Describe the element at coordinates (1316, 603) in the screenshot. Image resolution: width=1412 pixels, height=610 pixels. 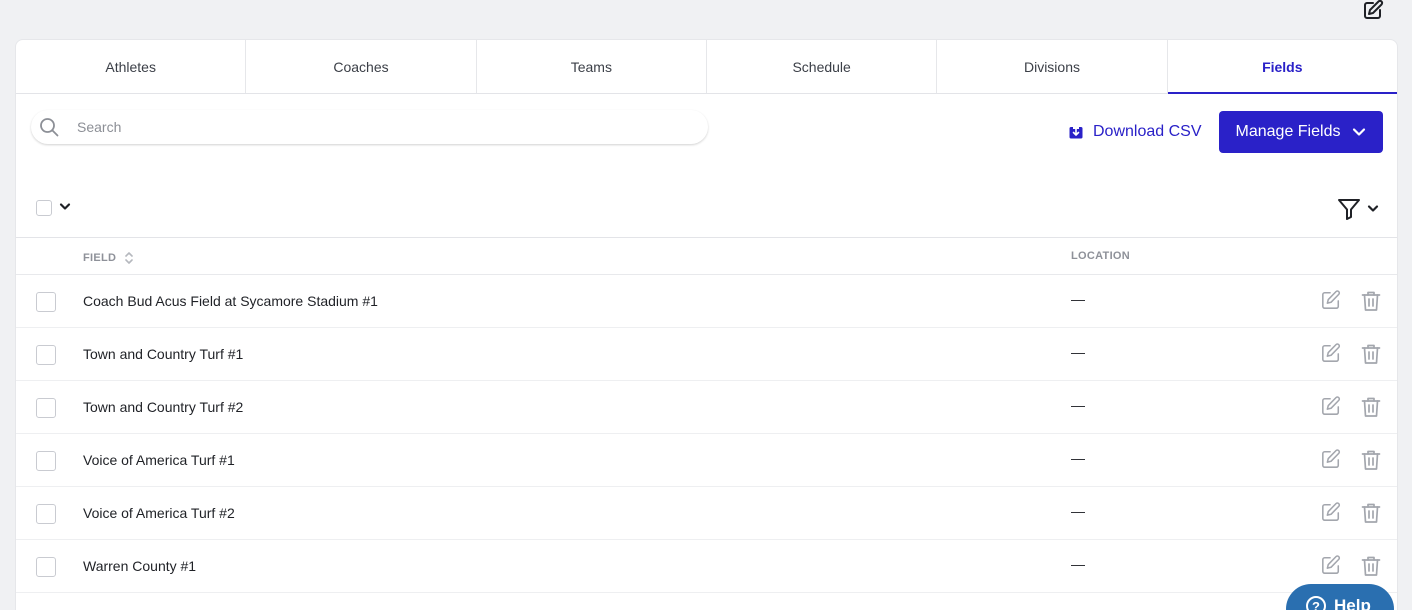
I see `help-icon: ?` at that location.